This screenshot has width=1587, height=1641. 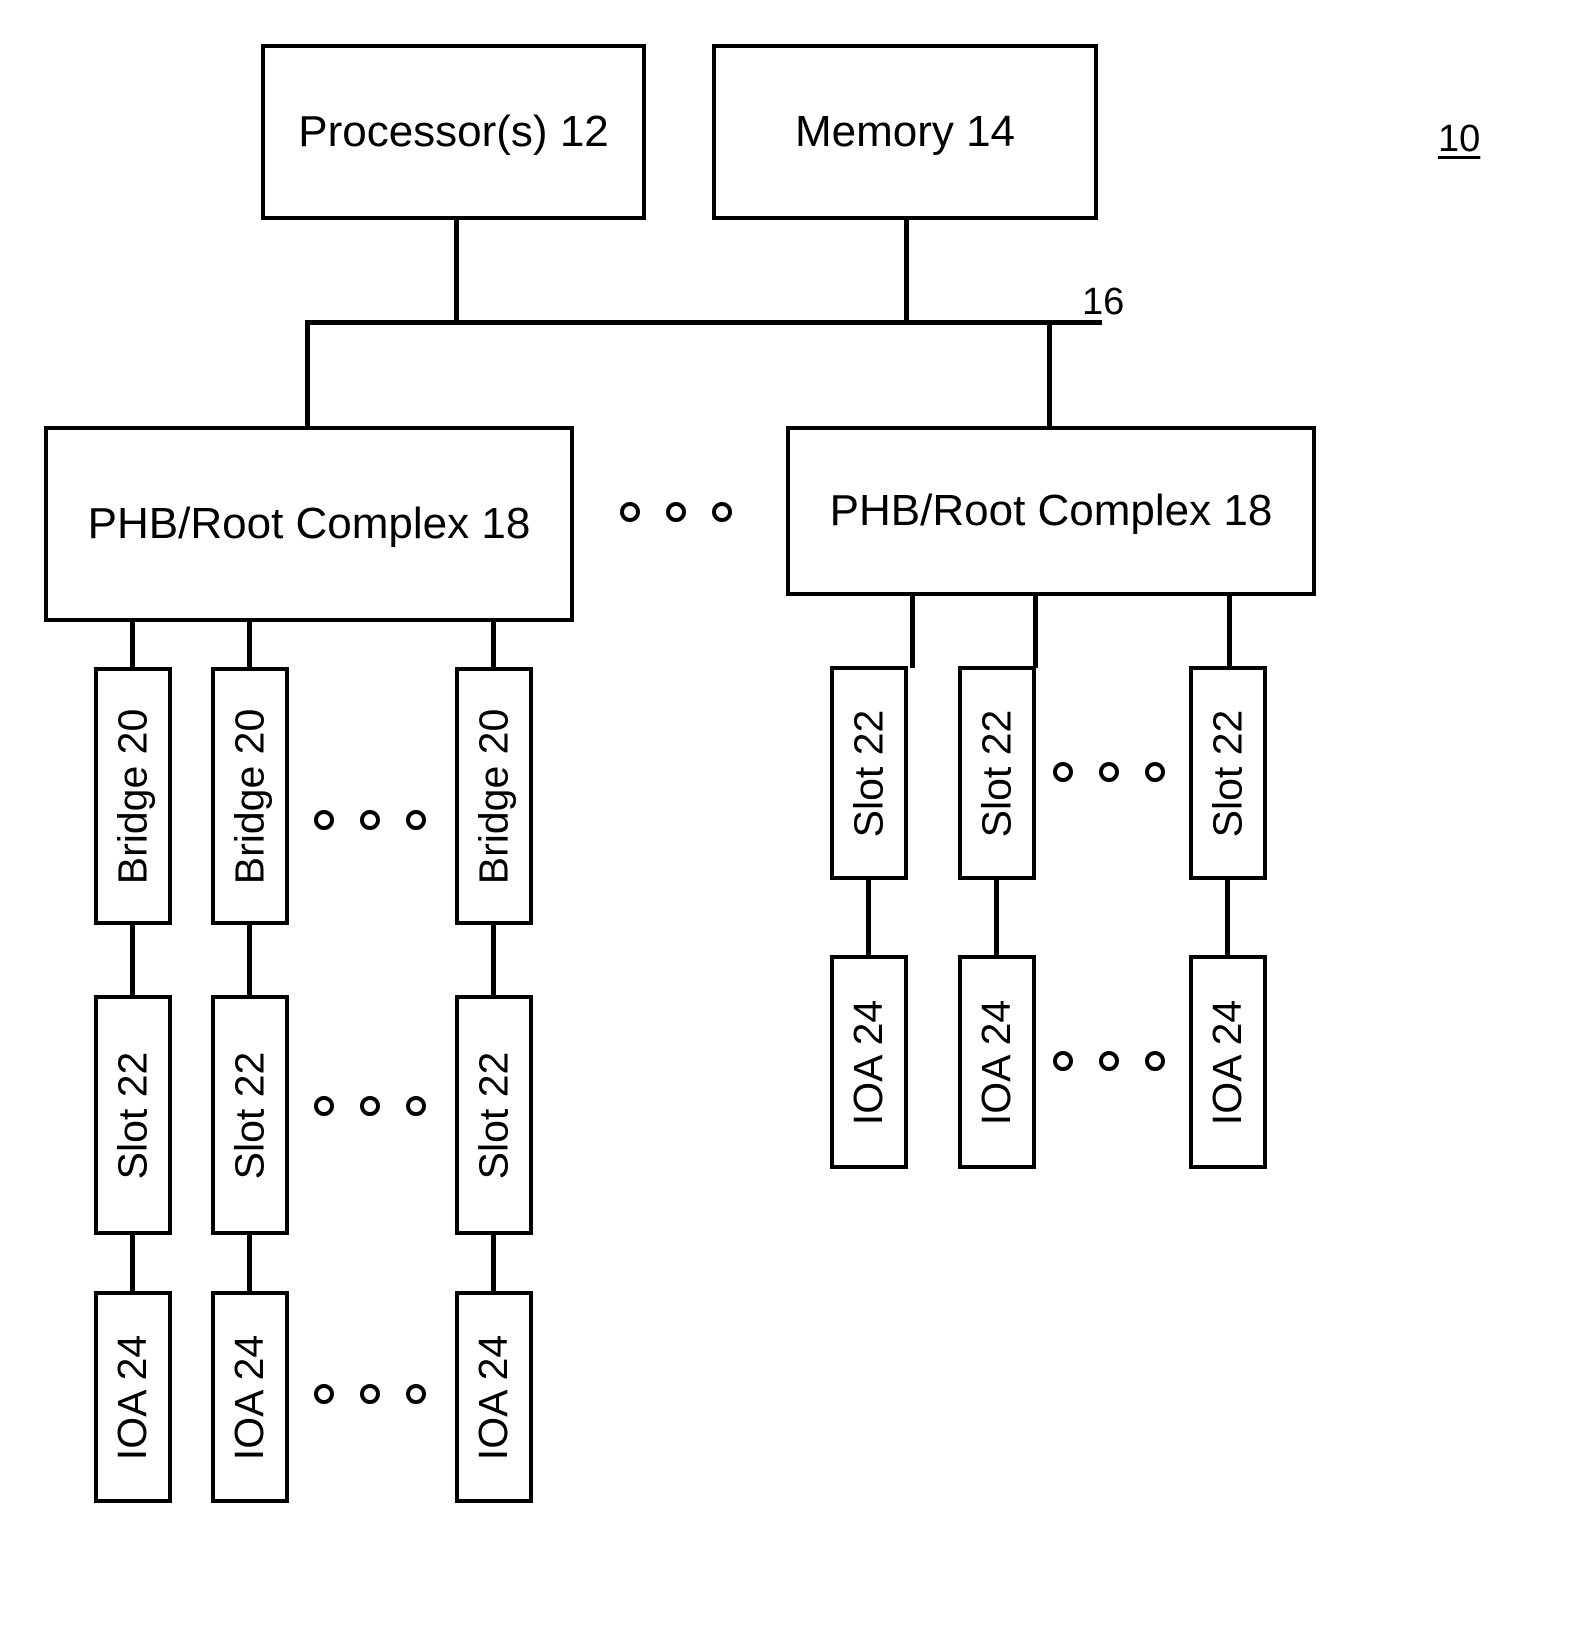 I want to click on left-slot-box-2-label: Slot 22, so click(x=249, y=1115).